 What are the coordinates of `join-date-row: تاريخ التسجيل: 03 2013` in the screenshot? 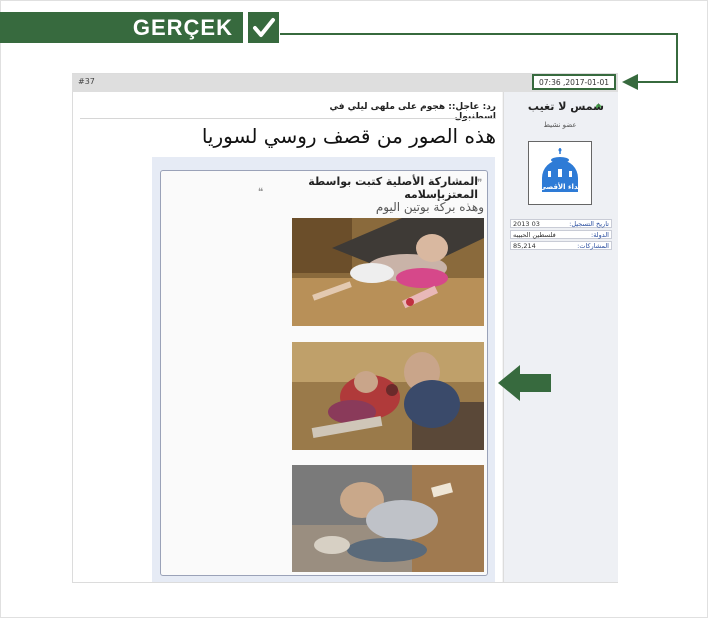 It's located at (561, 223).